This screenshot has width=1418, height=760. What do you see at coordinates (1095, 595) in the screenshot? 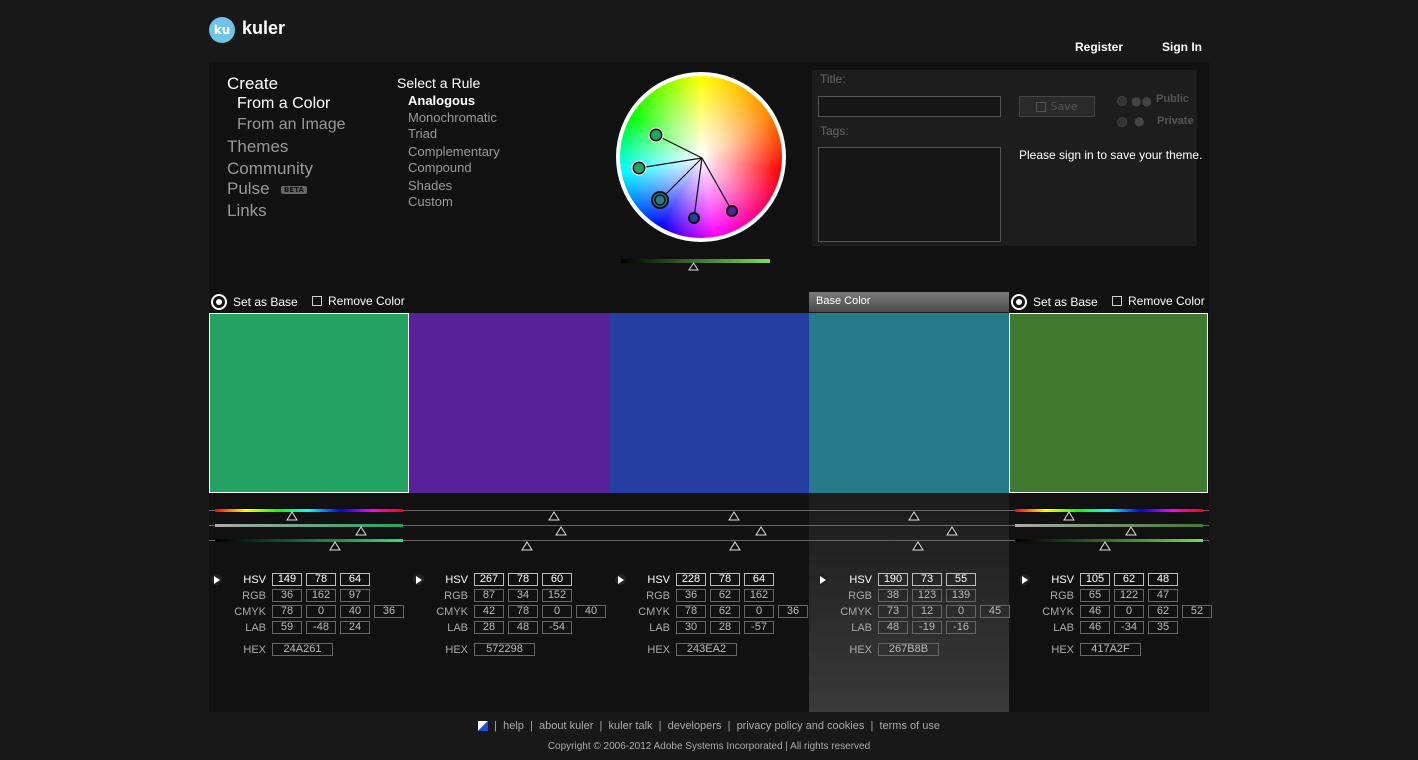
I see `rgb-value-1: 65` at bounding box center [1095, 595].